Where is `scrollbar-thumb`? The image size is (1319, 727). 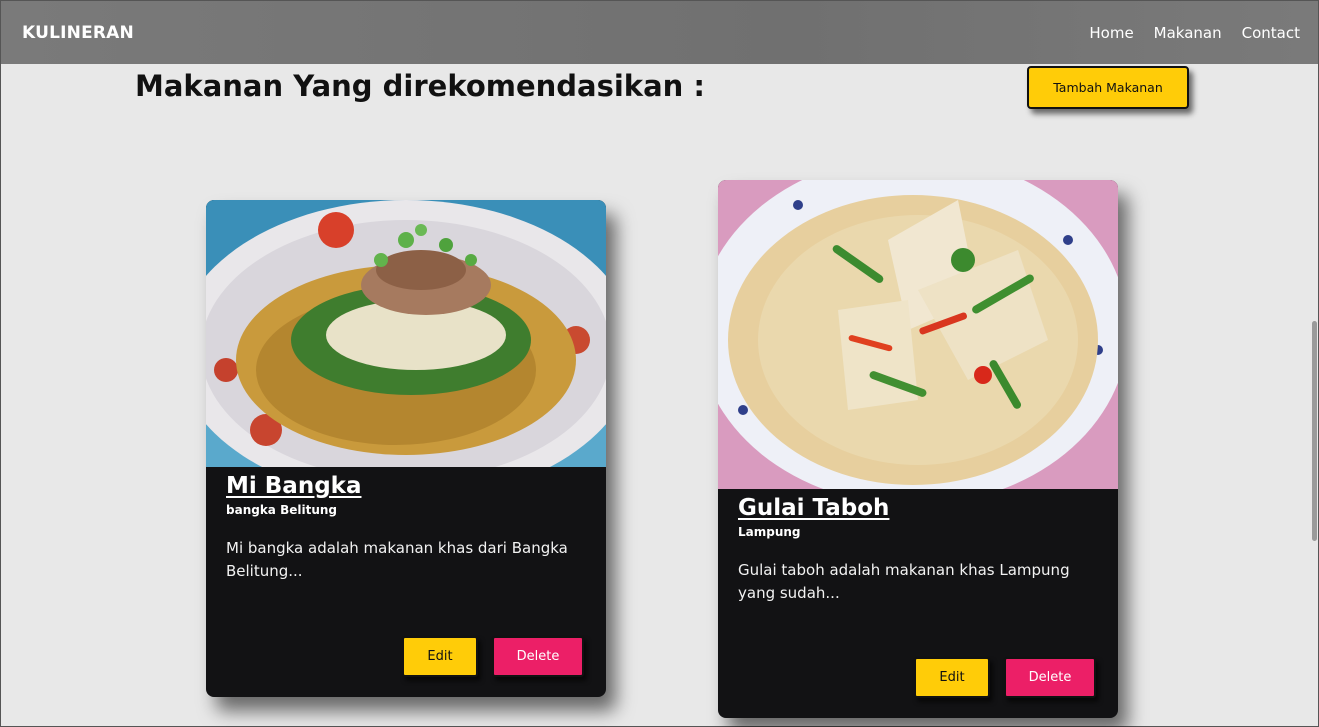 scrollbar-thumb is located at coordinates (1314, 431).